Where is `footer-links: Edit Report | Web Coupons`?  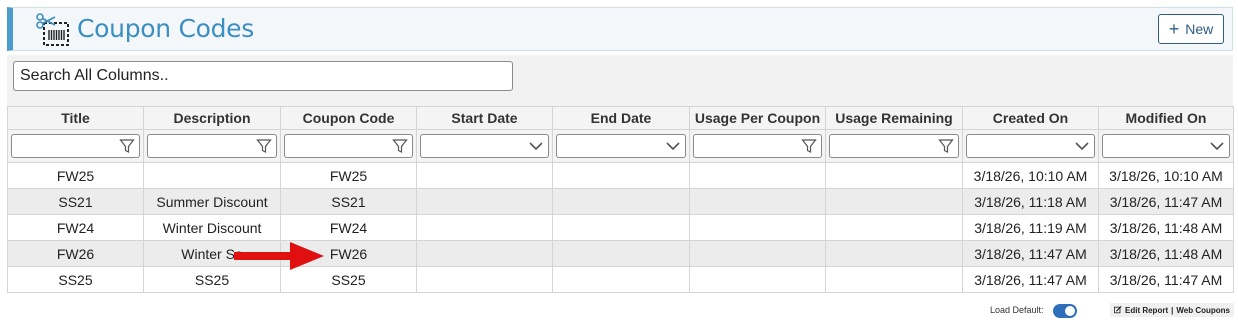 footer-links: Edit Report | Web Coupons is located at coordinates (1172, 310).